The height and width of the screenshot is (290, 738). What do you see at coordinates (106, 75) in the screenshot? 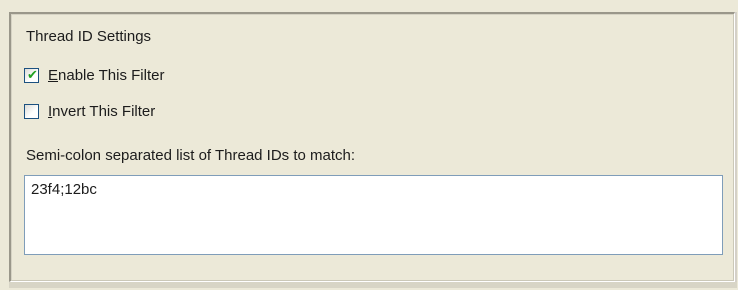
I see `enable-filter-label: Enable This Filter` at bounding box center [106, 75].